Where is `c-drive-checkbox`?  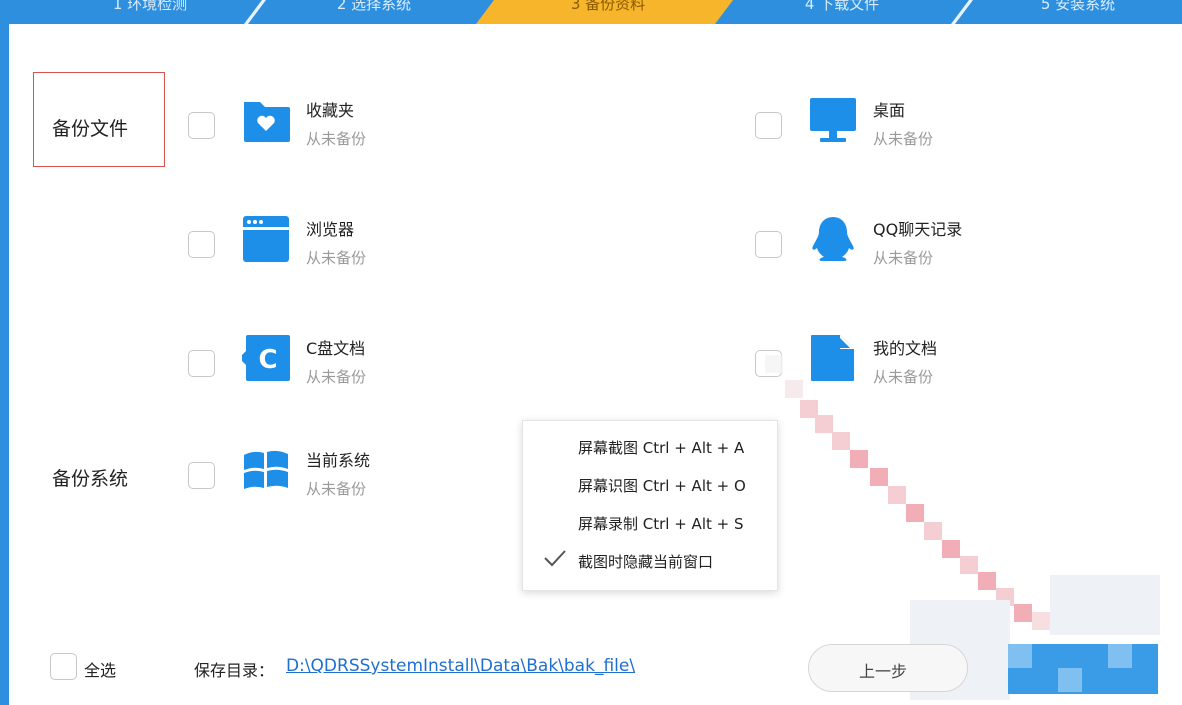
c-drive-checkbox is located at coordinates (201, 363).